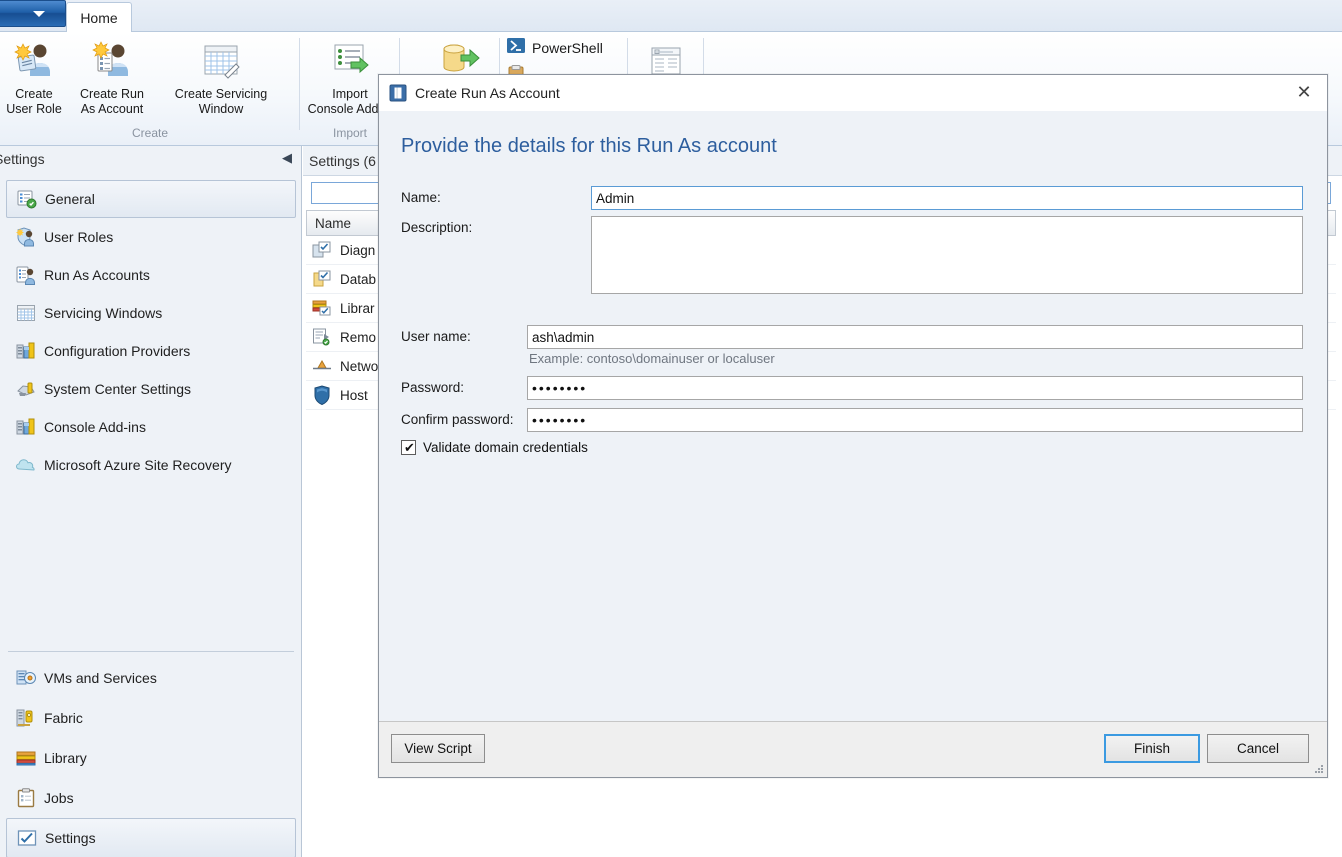 This screenshot has height=857, width=1342. Describe the element at coordinates (436, 336) in the screenshot. I see `username-label: User name:` at that location.